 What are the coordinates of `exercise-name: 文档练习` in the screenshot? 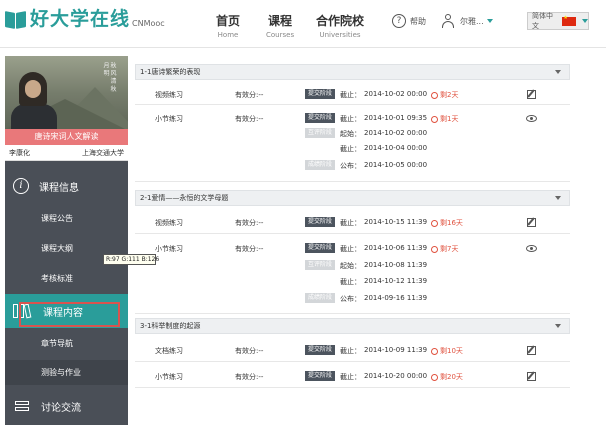 It's located at (169, 351).